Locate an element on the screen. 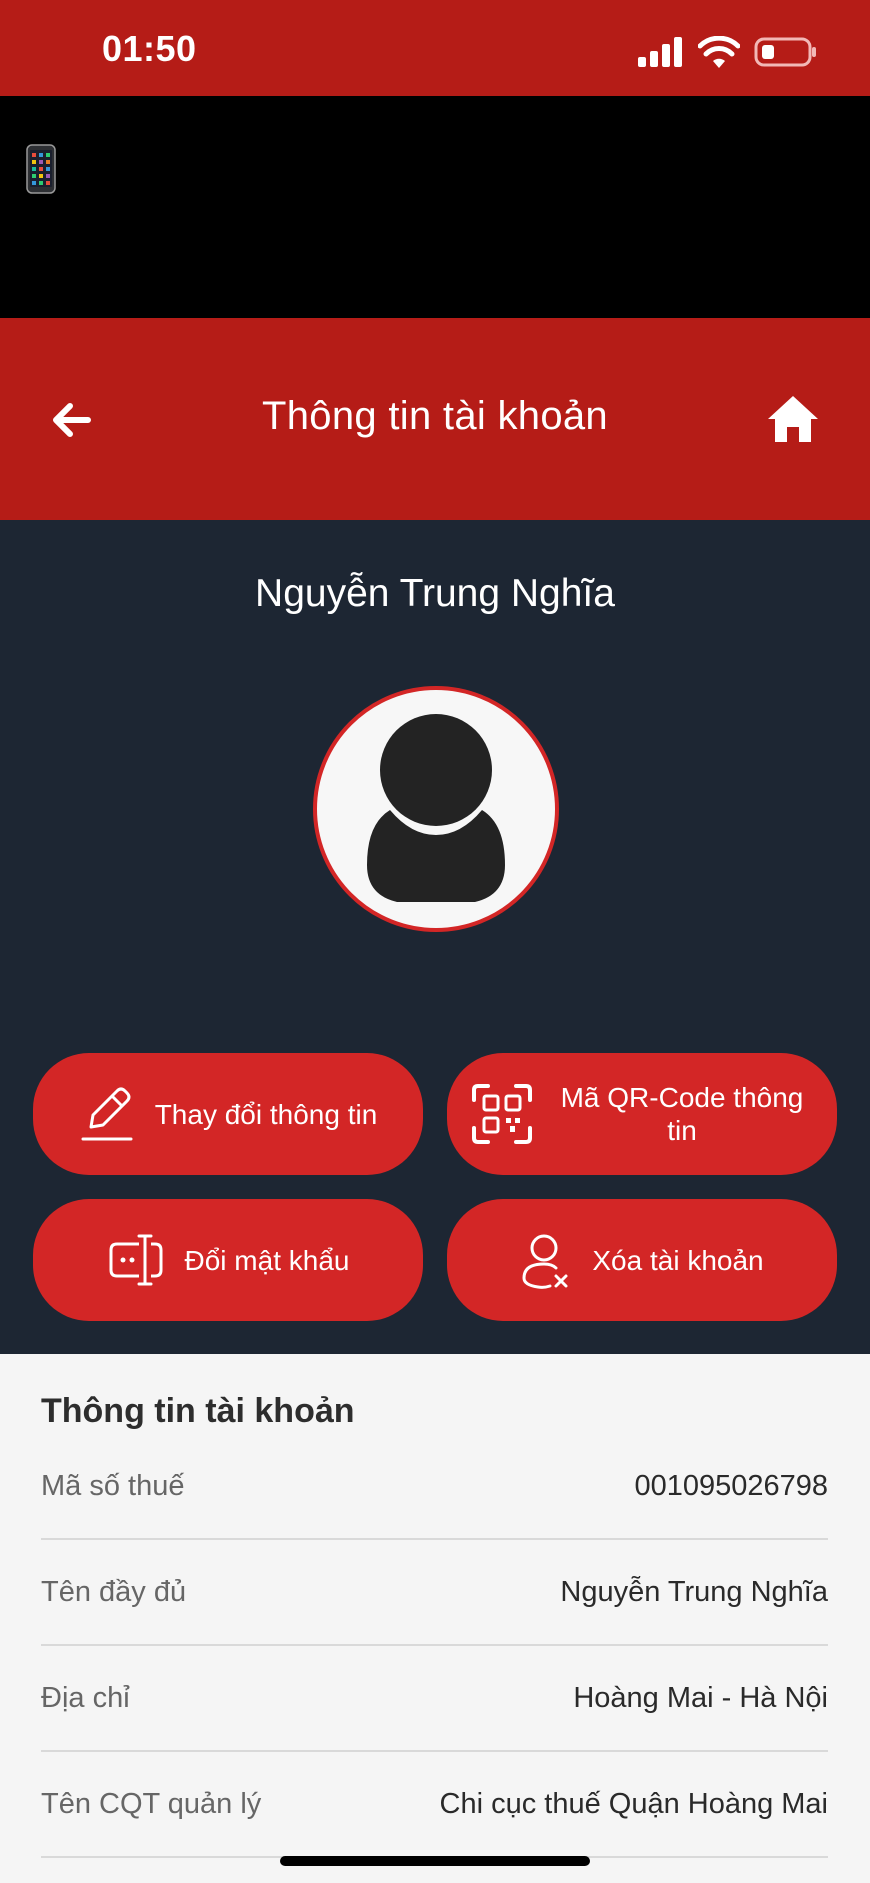  info-row-tax-code: Mã số thuế 001095026798 is located at coordinates (434, 1487).